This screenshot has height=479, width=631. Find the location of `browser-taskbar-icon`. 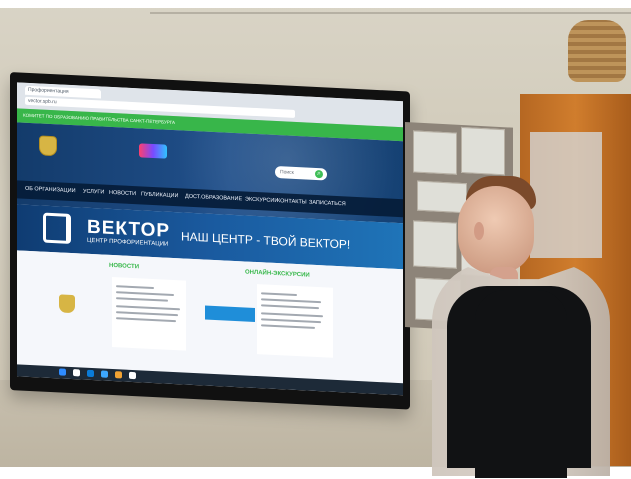

browser-taskbar-icon is located at coordinates (90, 373).